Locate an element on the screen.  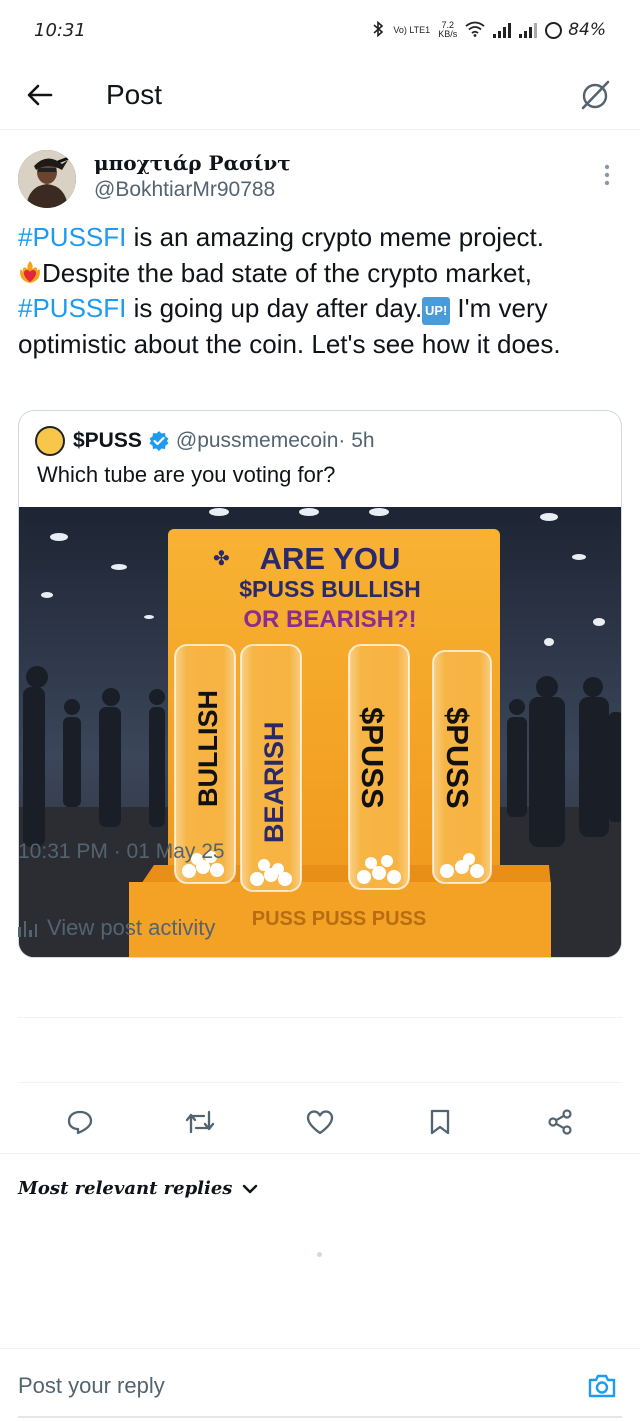
reply-button is located at coordinates (80, 1122).